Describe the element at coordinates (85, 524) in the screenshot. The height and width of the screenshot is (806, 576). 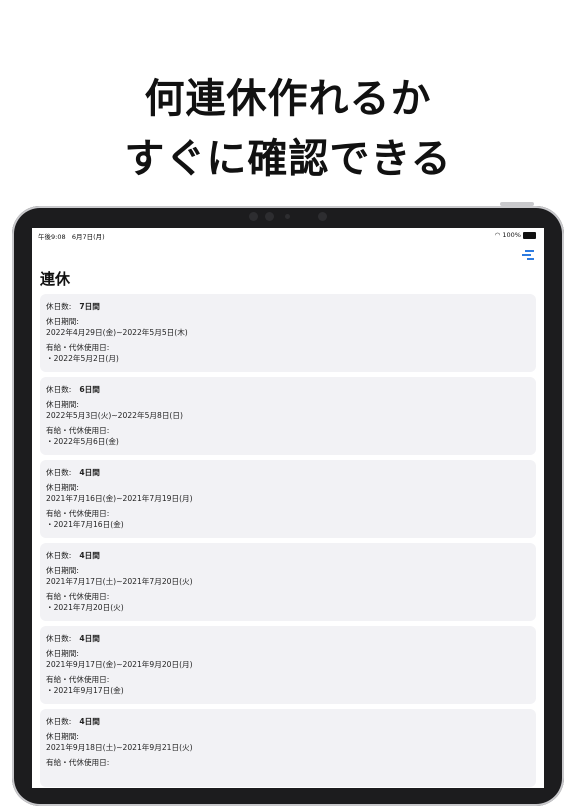
I see `paid-value: ・2021年7月16日(金)` at that location.